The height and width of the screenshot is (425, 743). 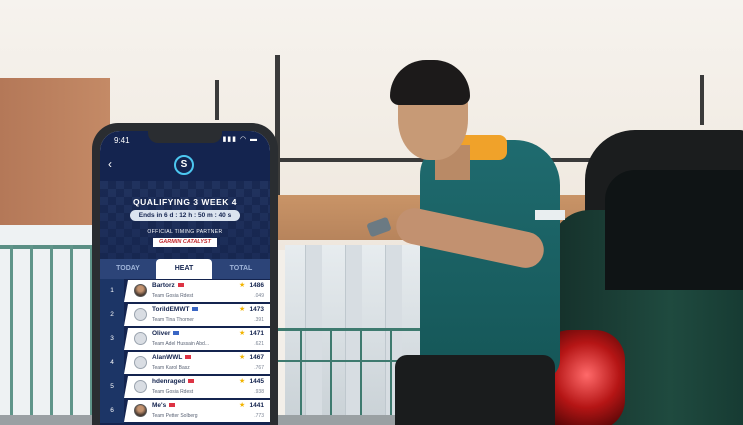 I want to click on leaderboard-row: 4 AlanWWL Team Karol Basz ★ 1467 .767, so click(x=185, y=363).